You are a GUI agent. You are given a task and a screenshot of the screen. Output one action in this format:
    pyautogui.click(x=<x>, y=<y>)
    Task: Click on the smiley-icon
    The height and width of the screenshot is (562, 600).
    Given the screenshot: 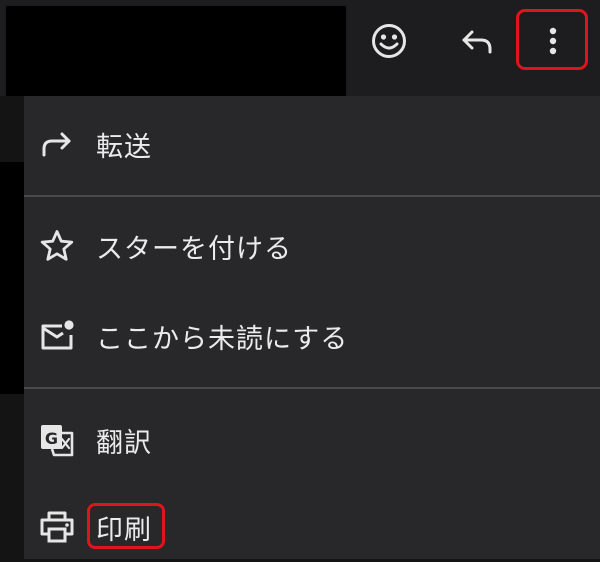 What is the action you would take?
    pyautogui.click(x=389, y=41)
    